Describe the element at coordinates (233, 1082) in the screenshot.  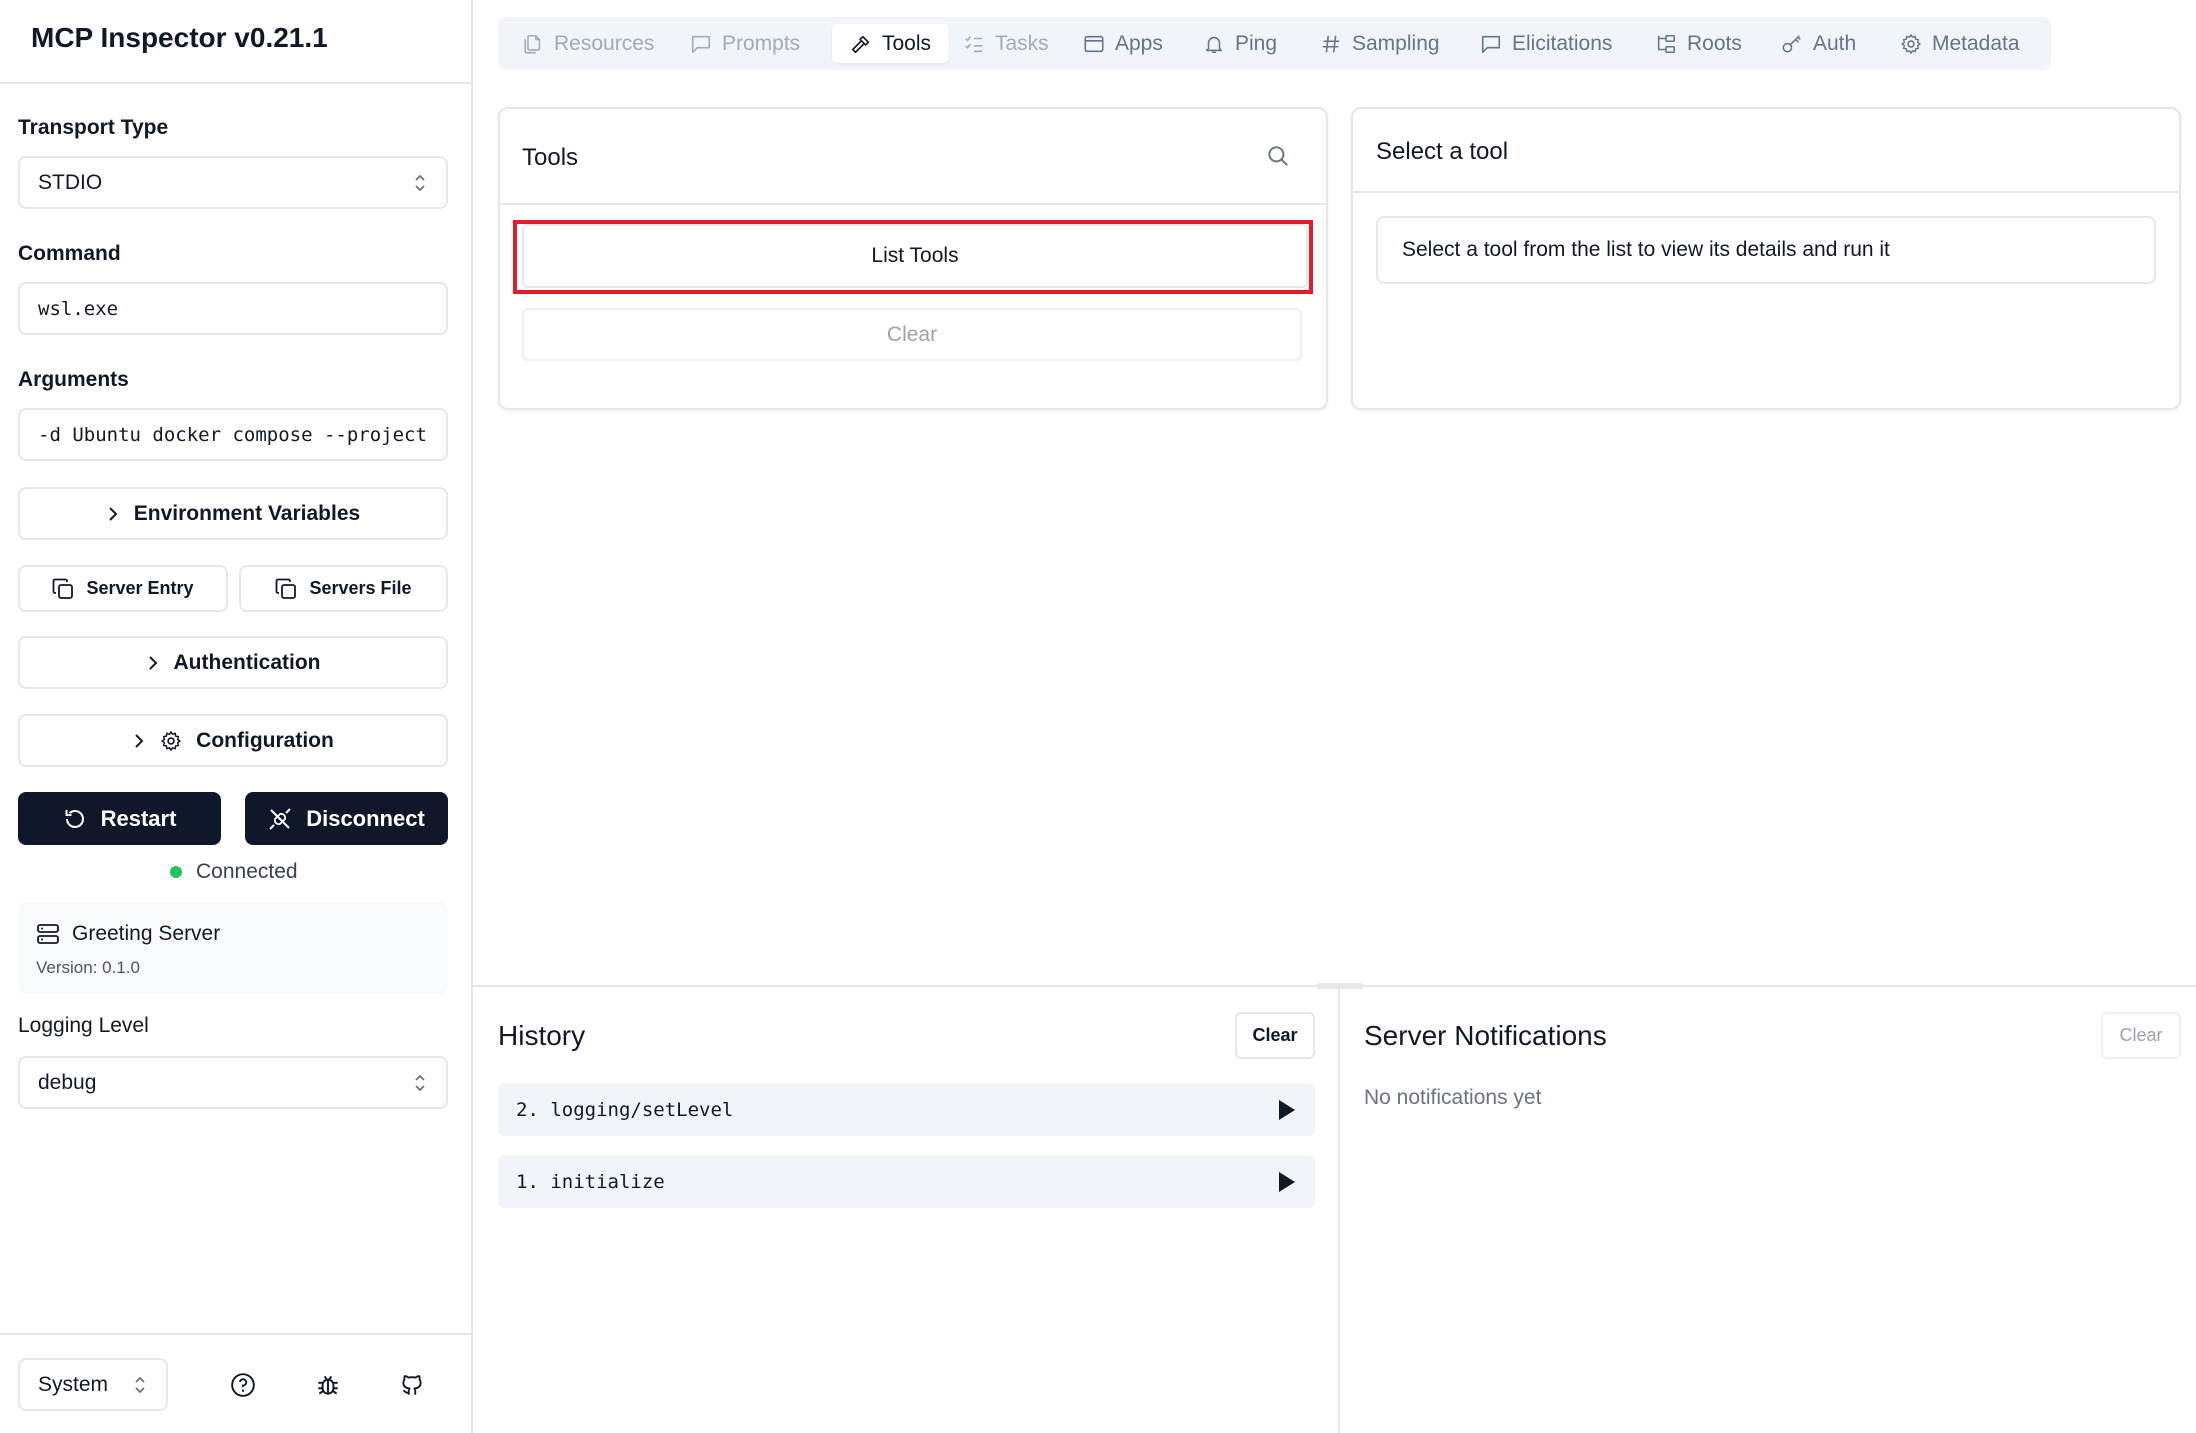
I see `logging-level-select: debug` at that location.